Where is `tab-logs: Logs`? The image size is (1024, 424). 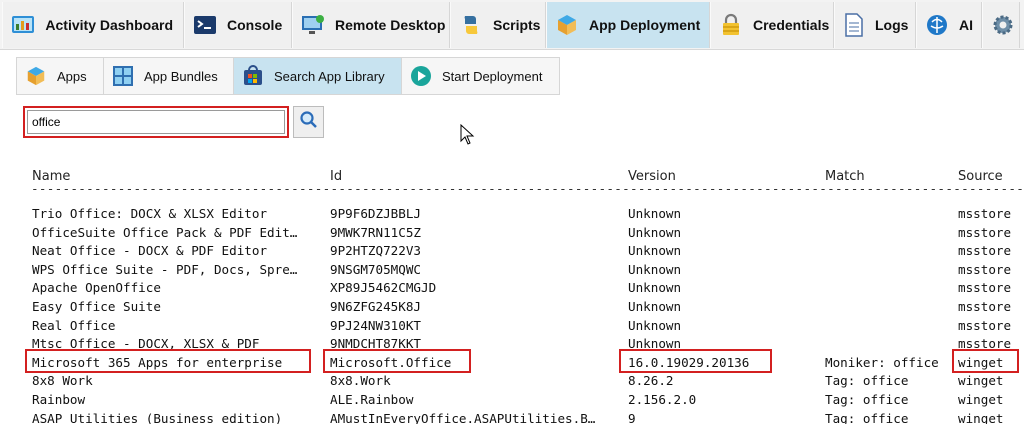 tab-logs: Logs is located at coordinates (875, 25).